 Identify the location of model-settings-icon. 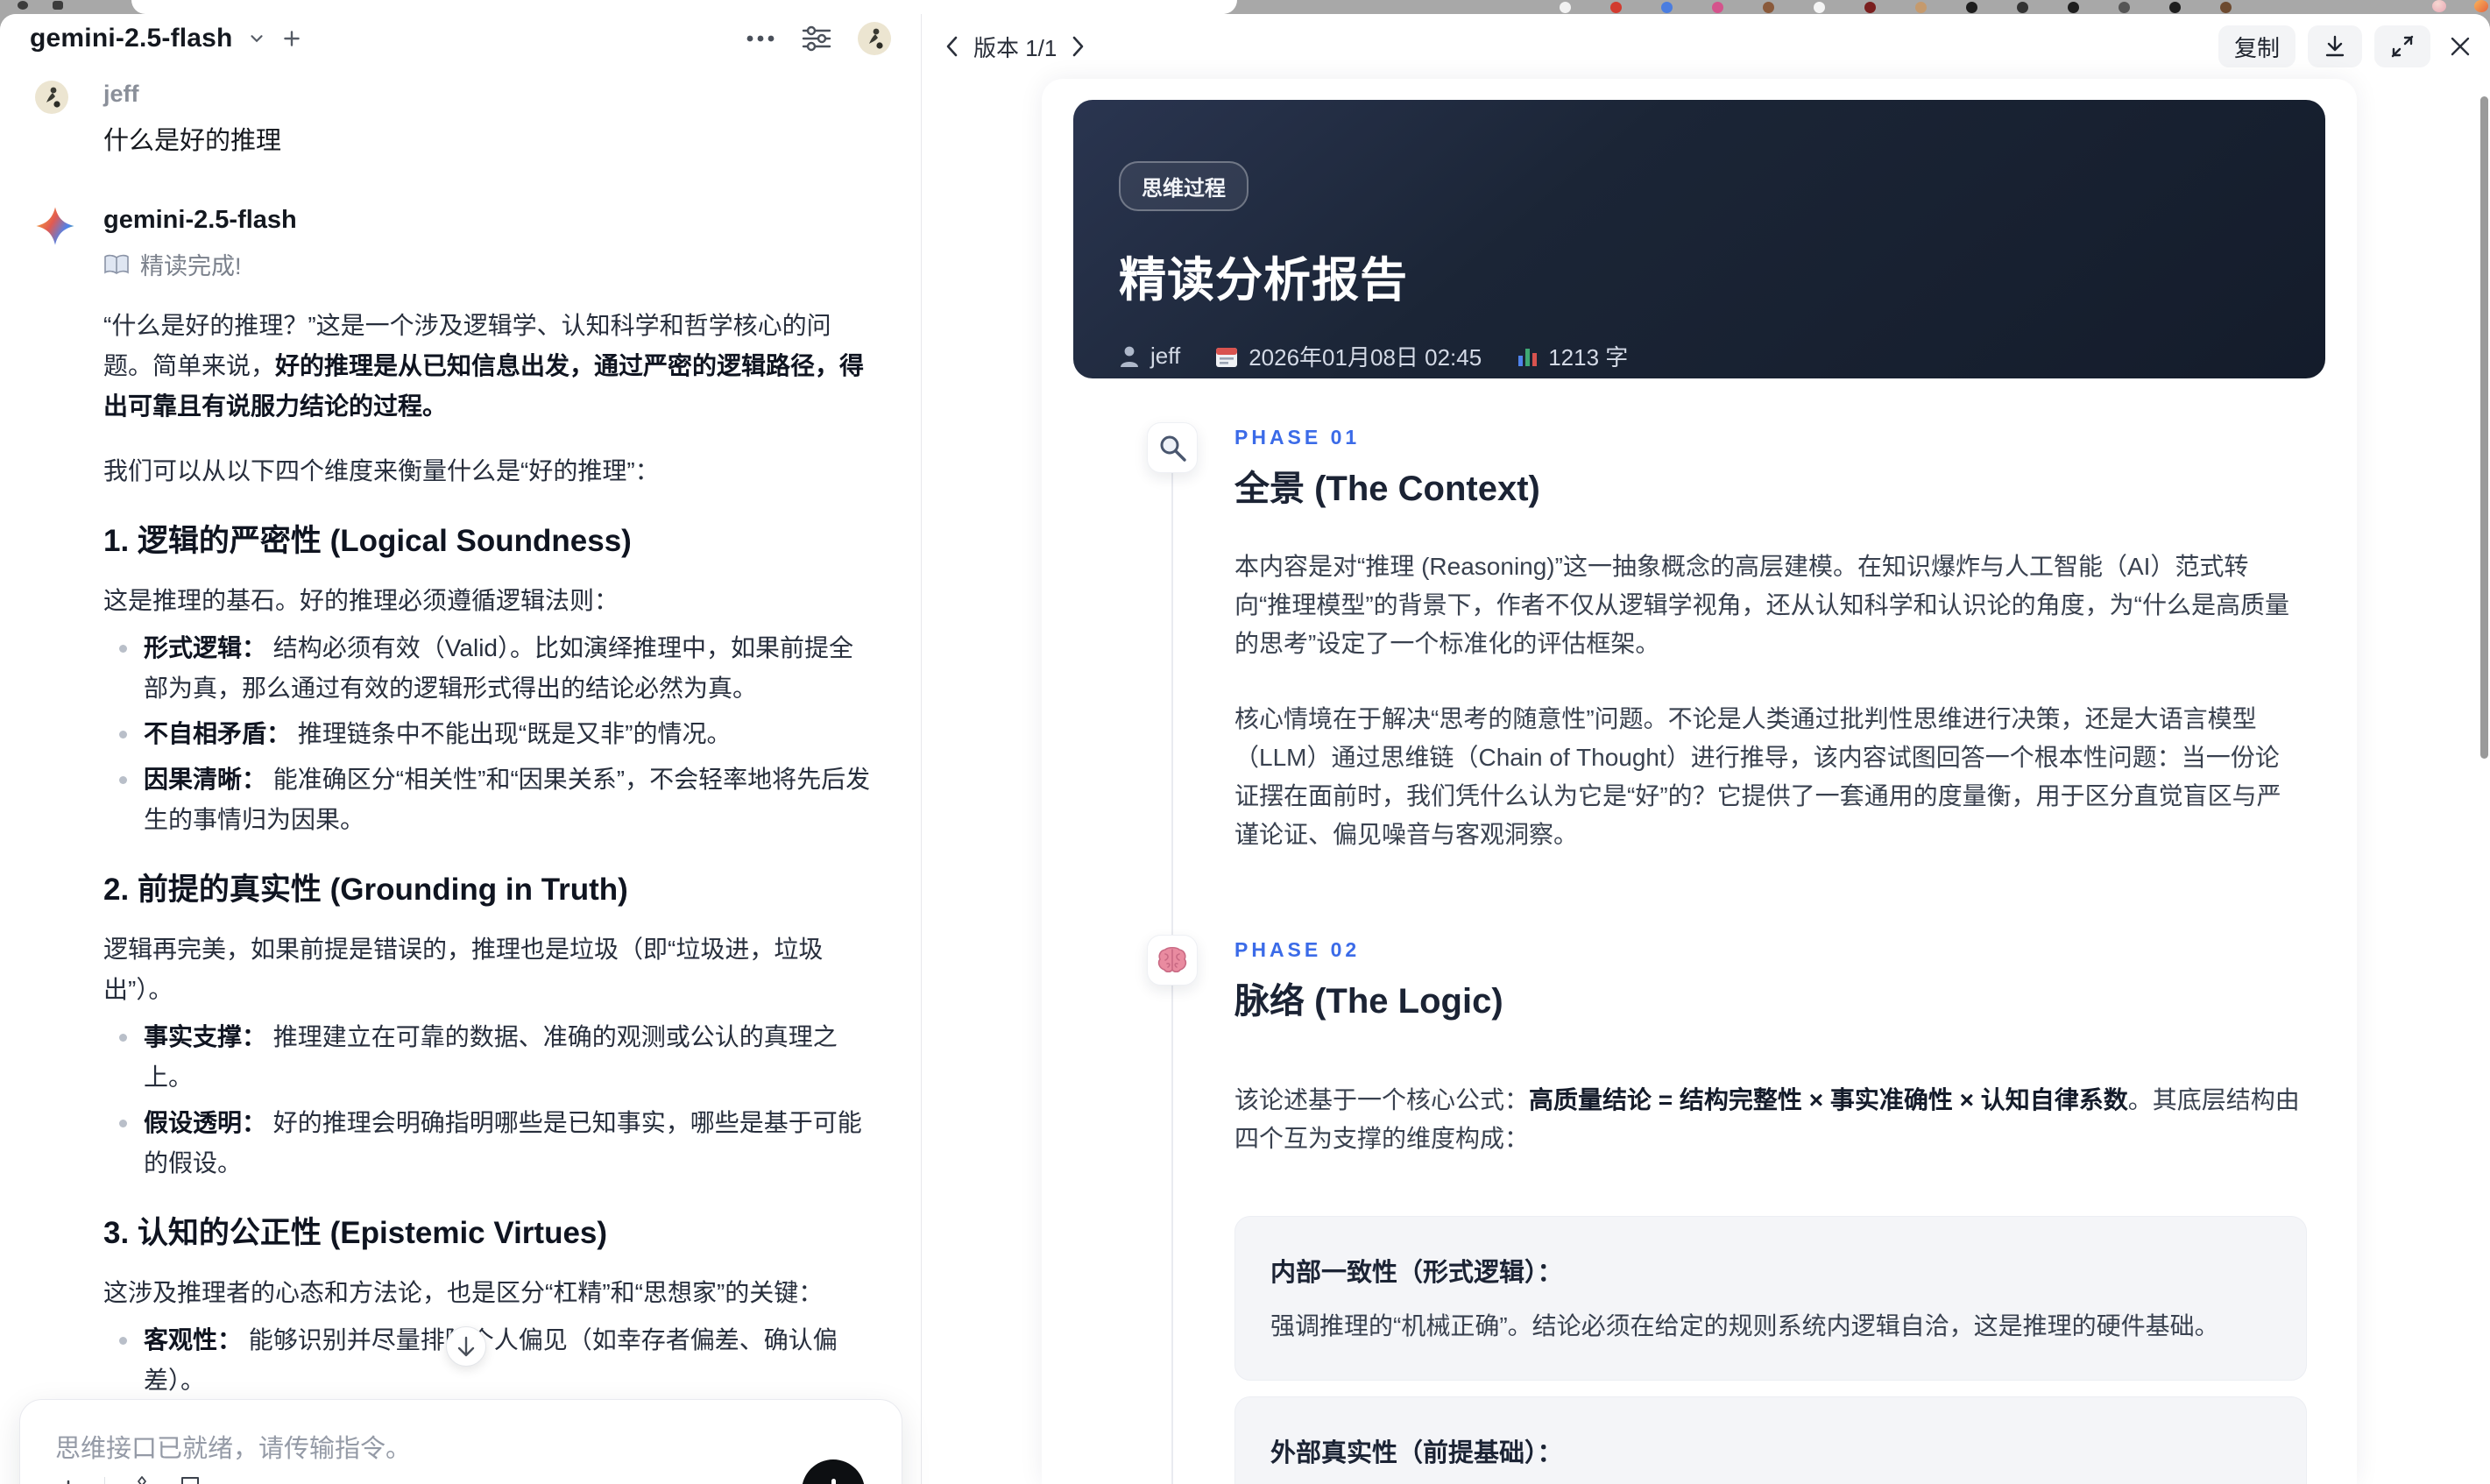
(816, 38).